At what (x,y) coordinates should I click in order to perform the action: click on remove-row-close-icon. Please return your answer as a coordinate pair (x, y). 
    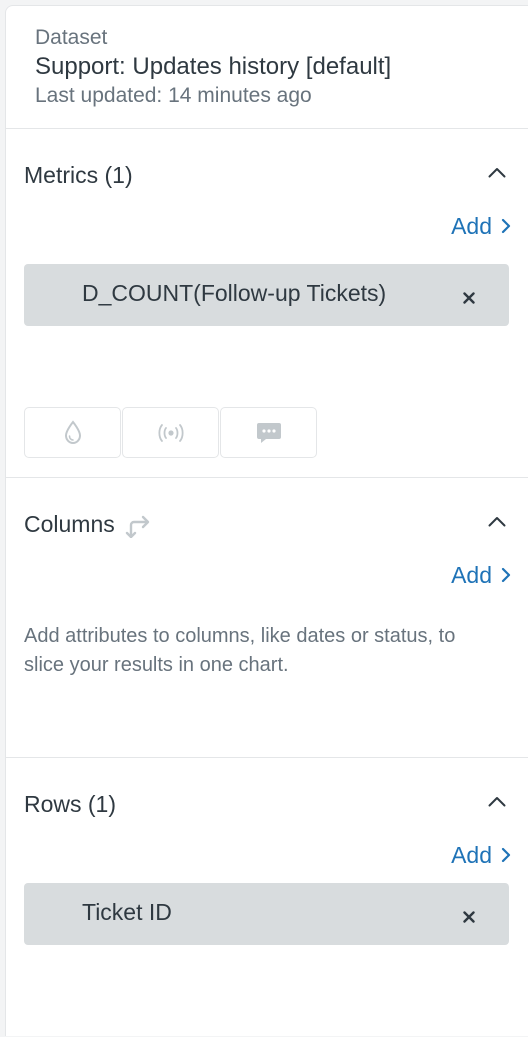
    Looking at the image, I should click on (469, 917).